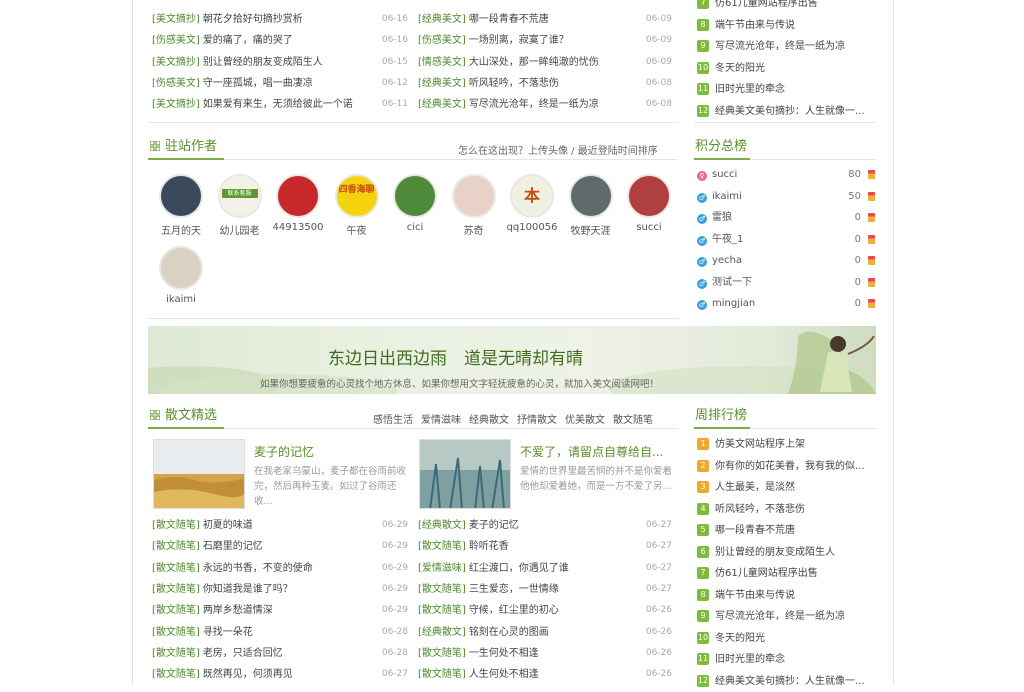  What do you see at coordinates (786, 283) in the screenshot?
I see `score-item: ♂测试一下0` at bounding box center [786, 283].